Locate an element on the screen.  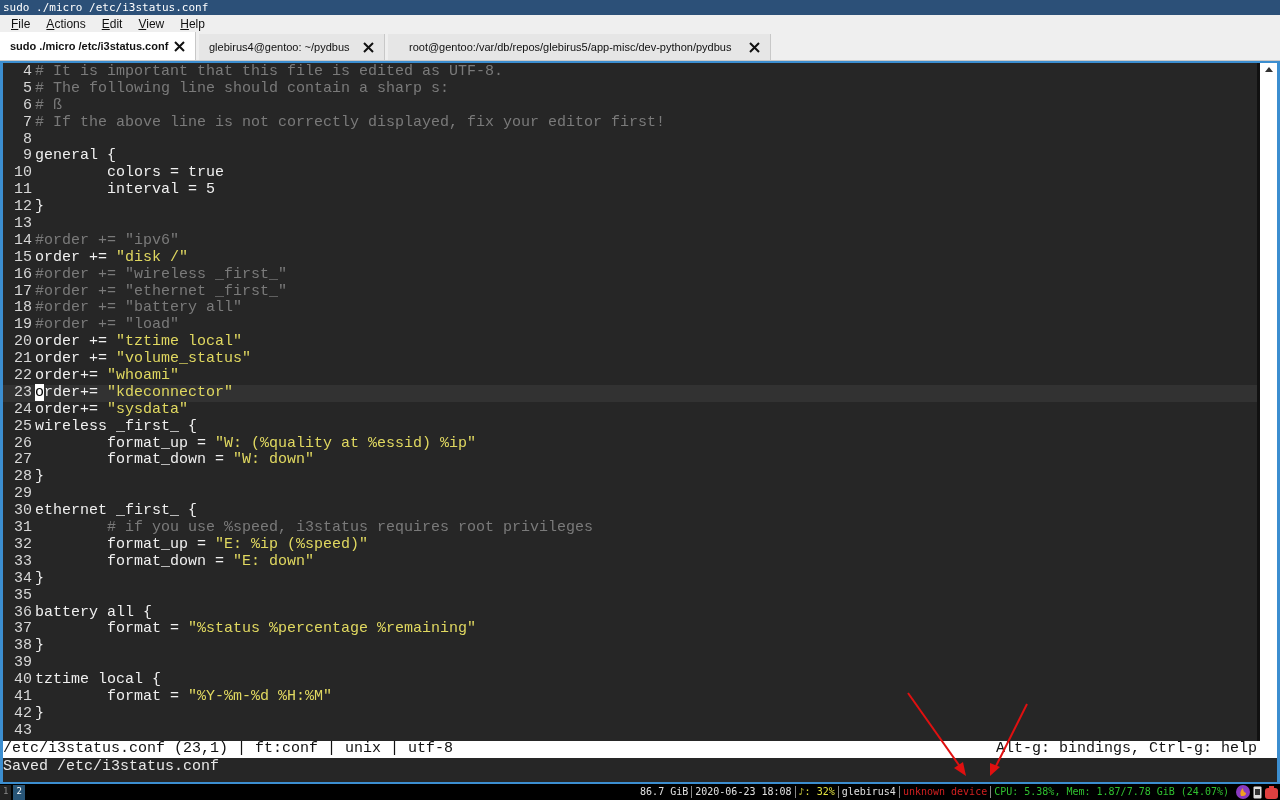
line-number: 12 is located at coordinates (23, 207).